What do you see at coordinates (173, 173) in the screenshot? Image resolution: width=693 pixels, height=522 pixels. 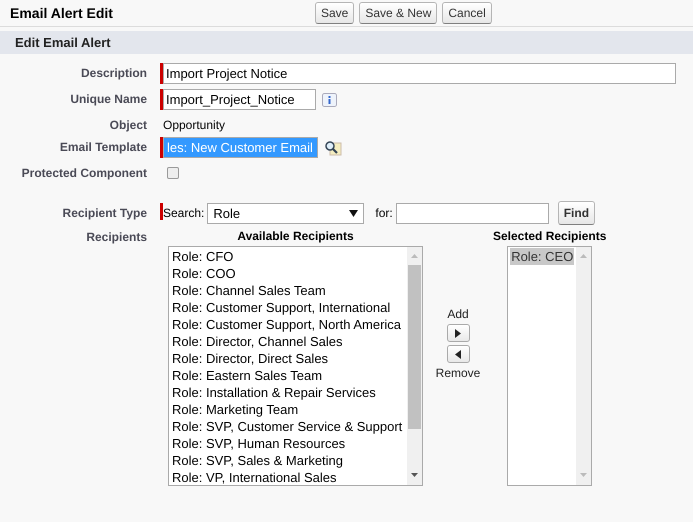 I see `checkbox` at bounding box center [173, 173].